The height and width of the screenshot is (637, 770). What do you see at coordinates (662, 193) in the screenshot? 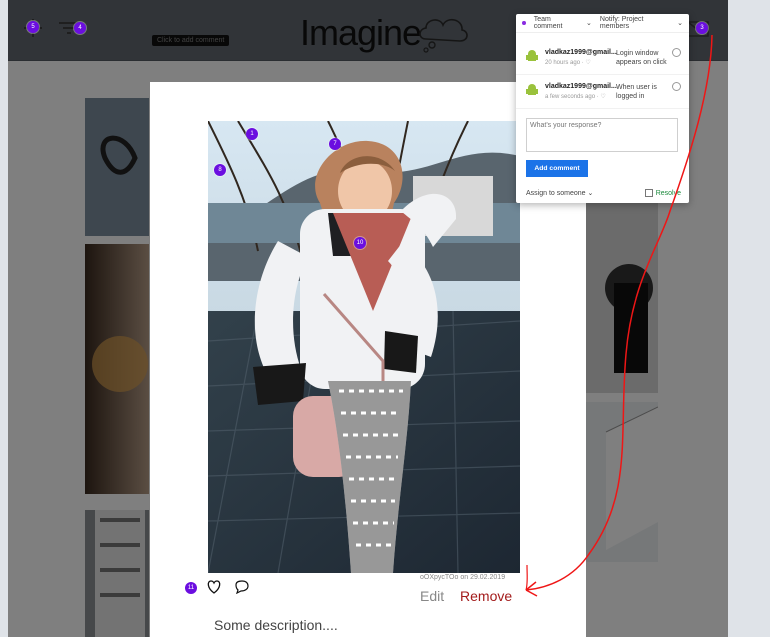
I see `resolve-checkbox: Resolve` at bounding box center [662, 193].